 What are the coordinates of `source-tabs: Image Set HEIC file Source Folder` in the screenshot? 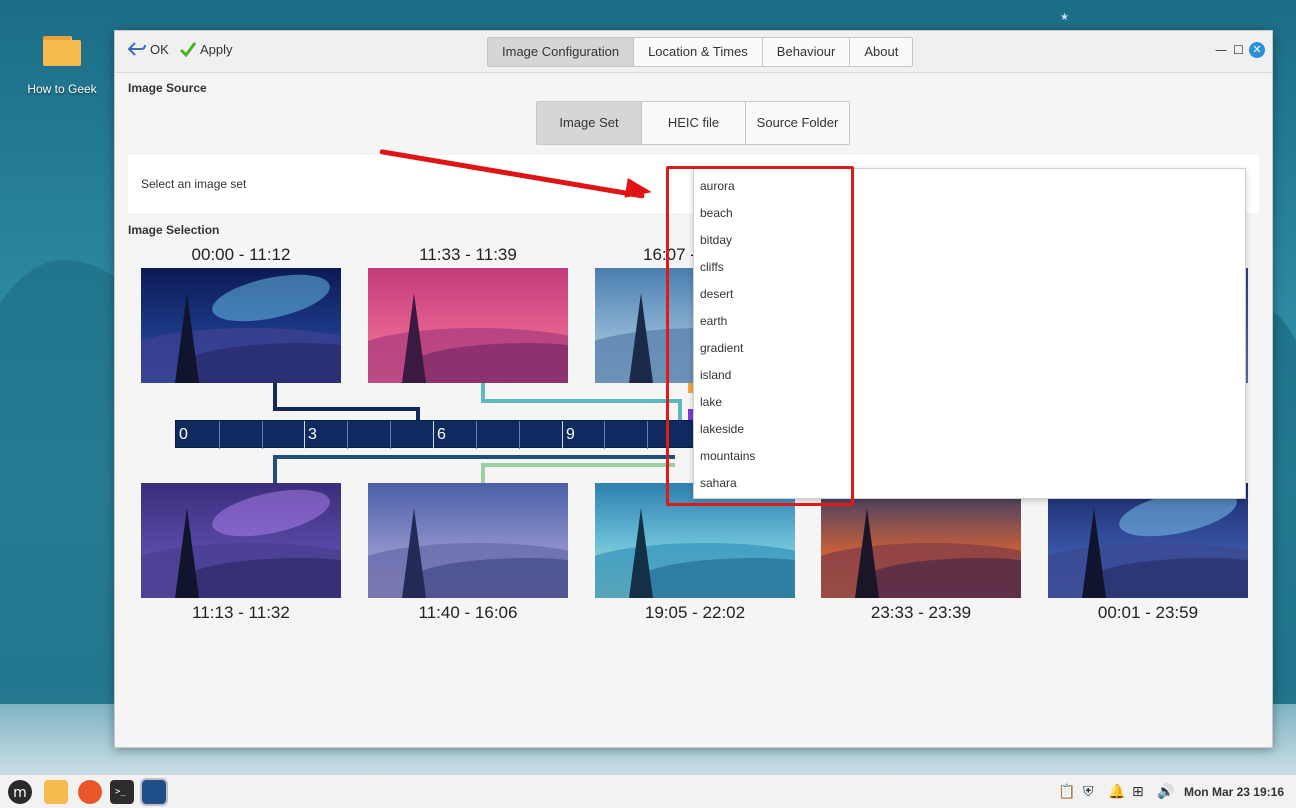 It's located at (693, 123).